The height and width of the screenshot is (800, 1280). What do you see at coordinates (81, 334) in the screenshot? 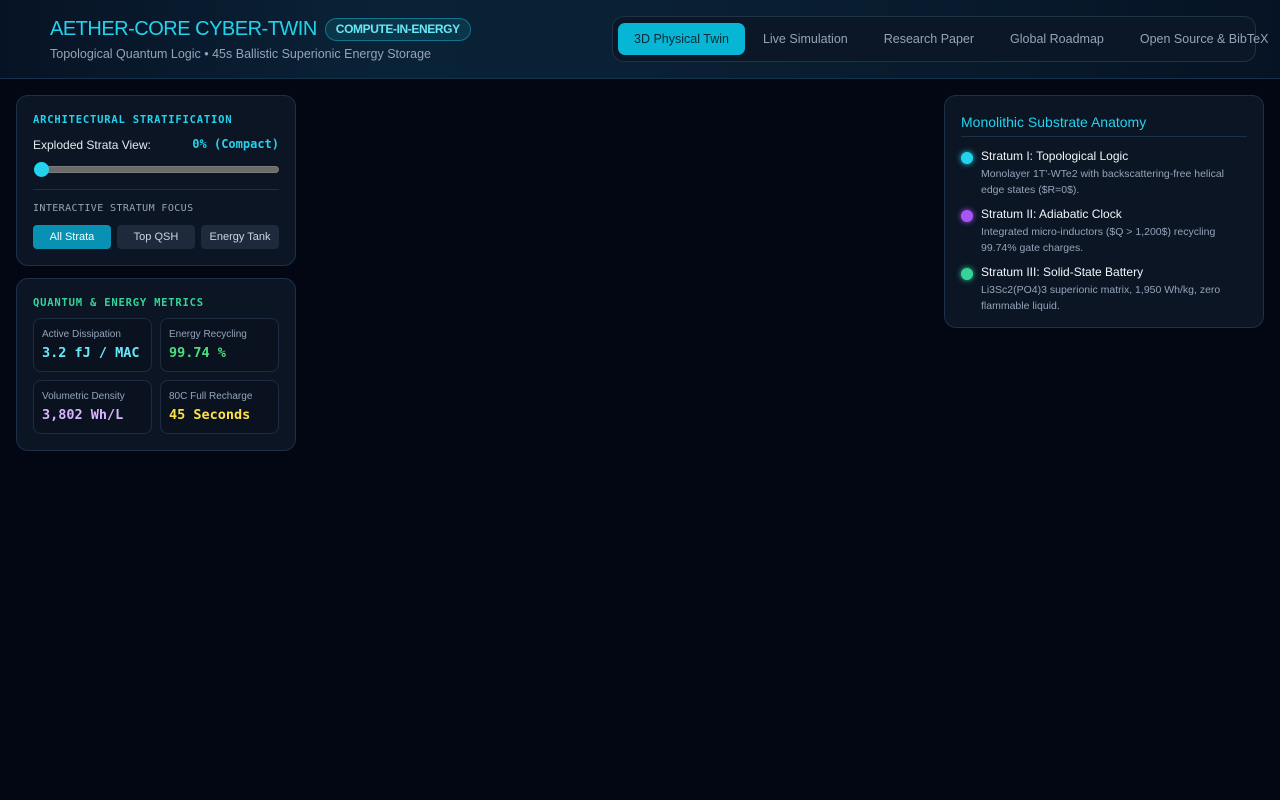
I see `metric-label: Active Dissipation` at bounding box center [81, 334].